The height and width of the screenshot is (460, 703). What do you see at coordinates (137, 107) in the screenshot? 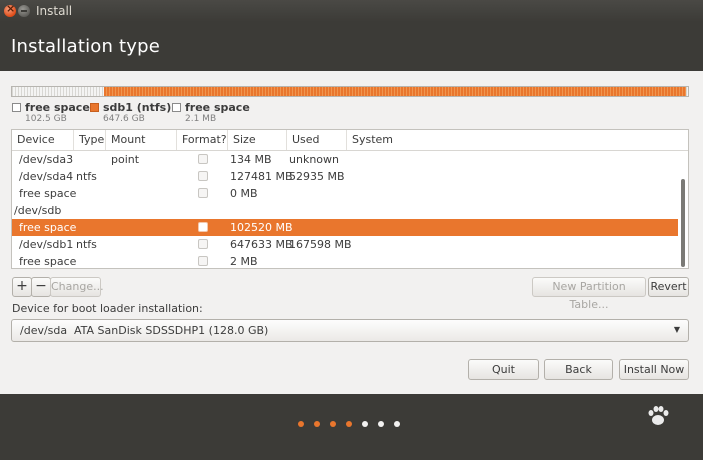
I see `legend-label: sdb1 (ntfs)` at bounding box center [137, 107].